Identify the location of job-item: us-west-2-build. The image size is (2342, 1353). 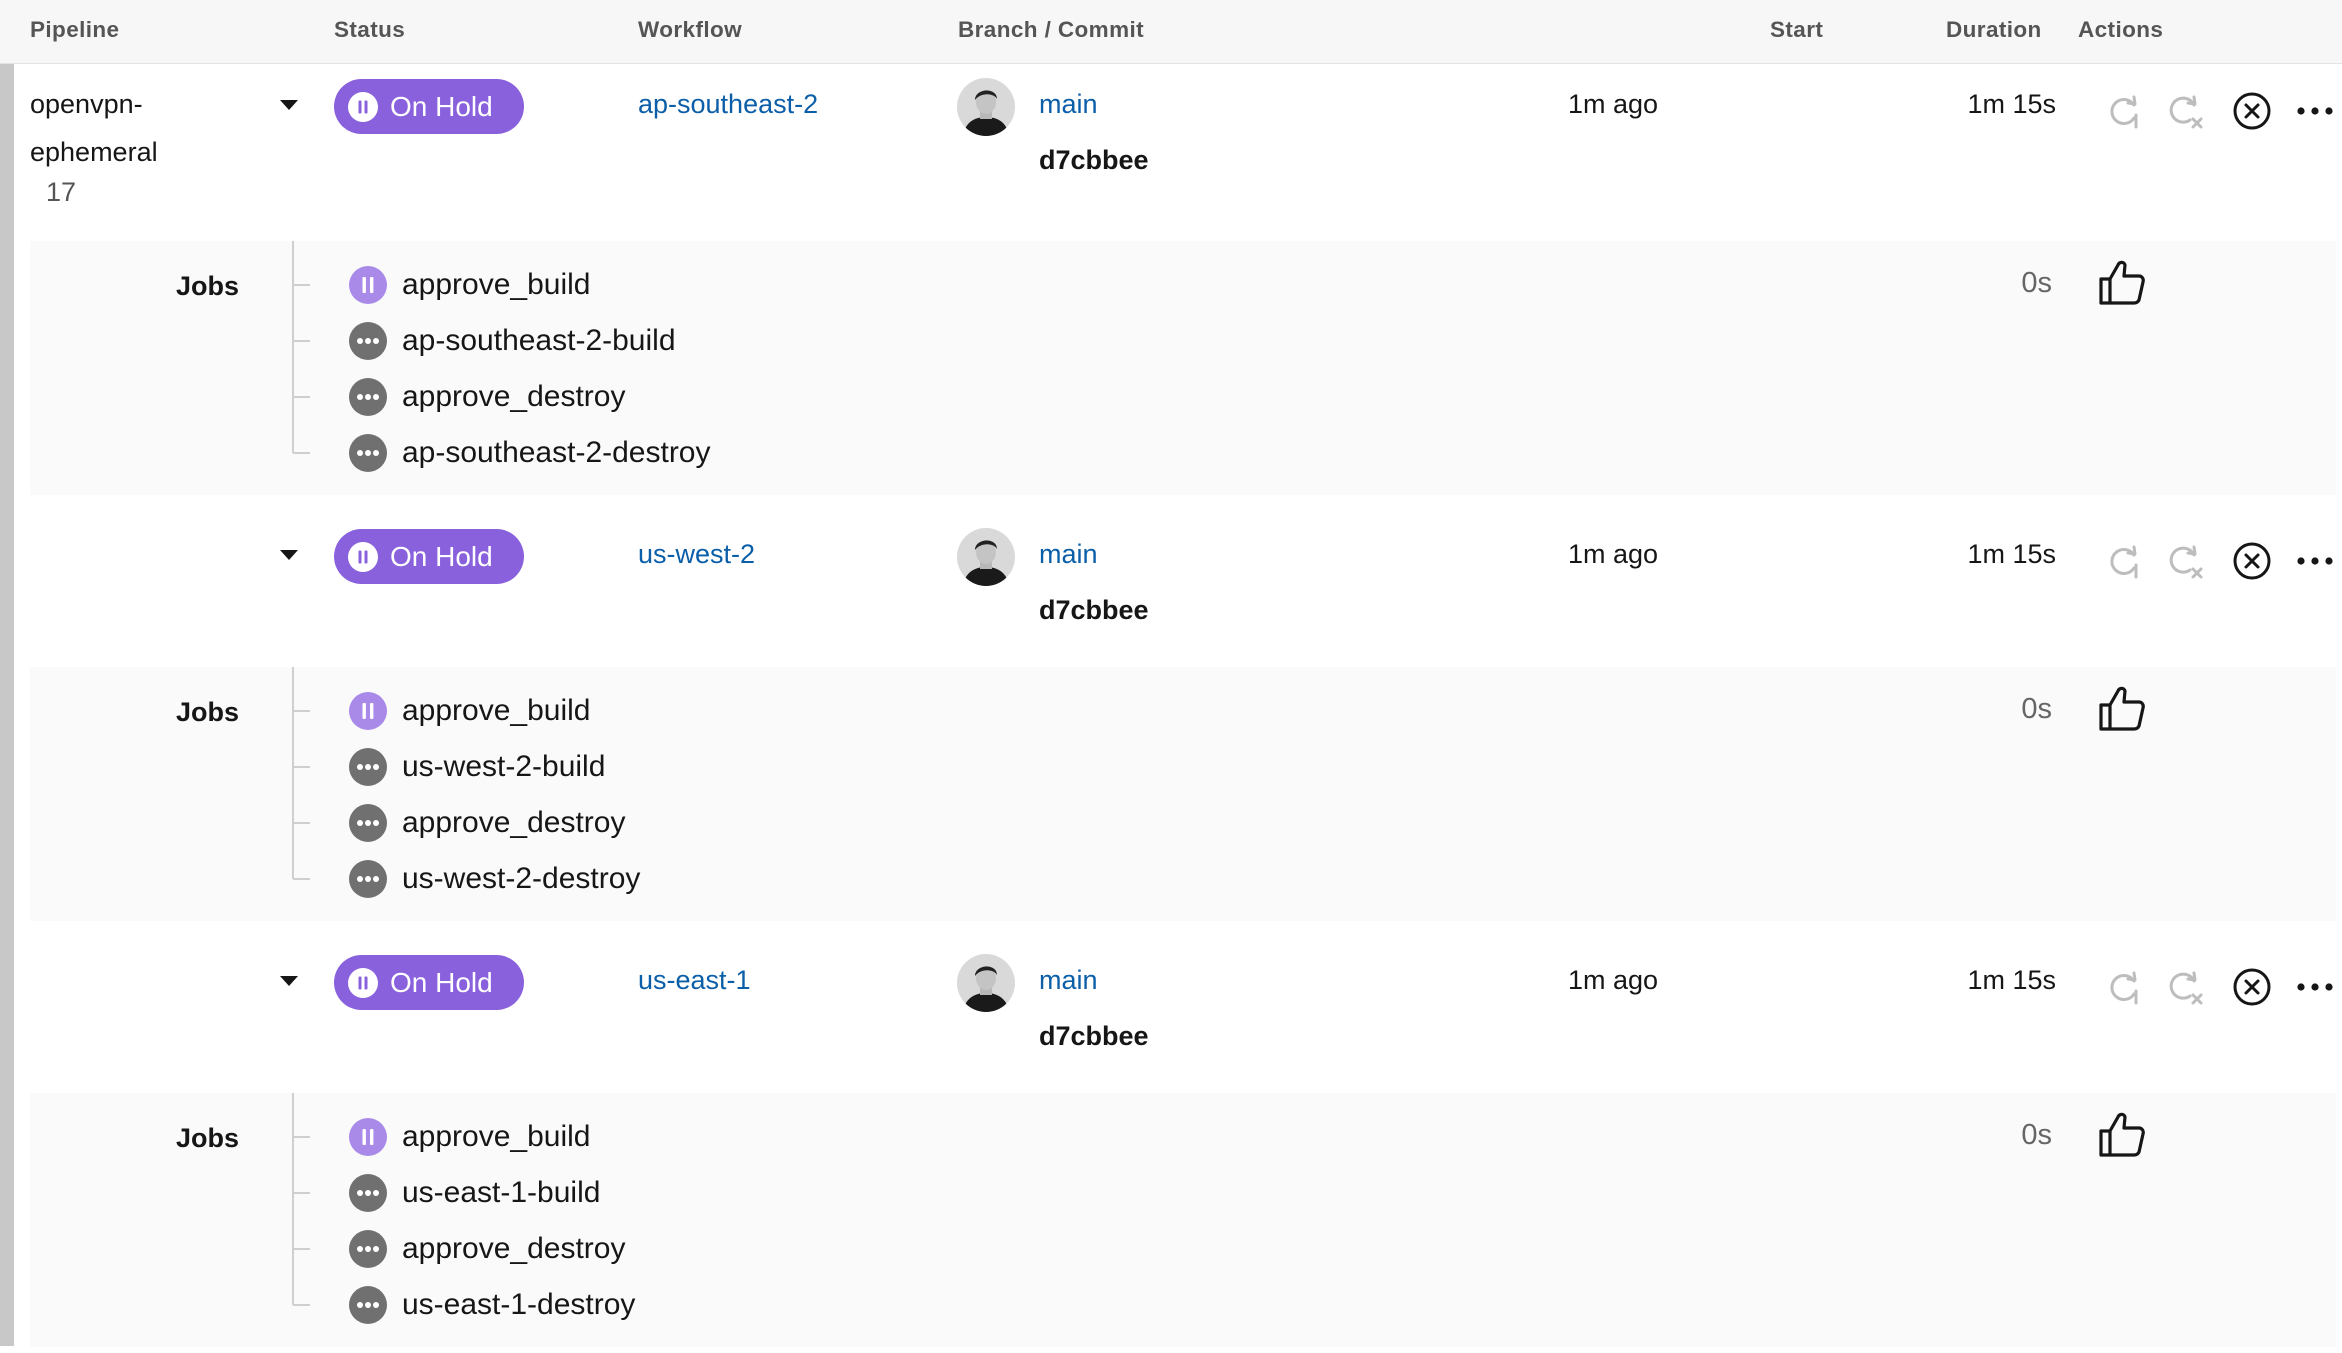
(476, 767).